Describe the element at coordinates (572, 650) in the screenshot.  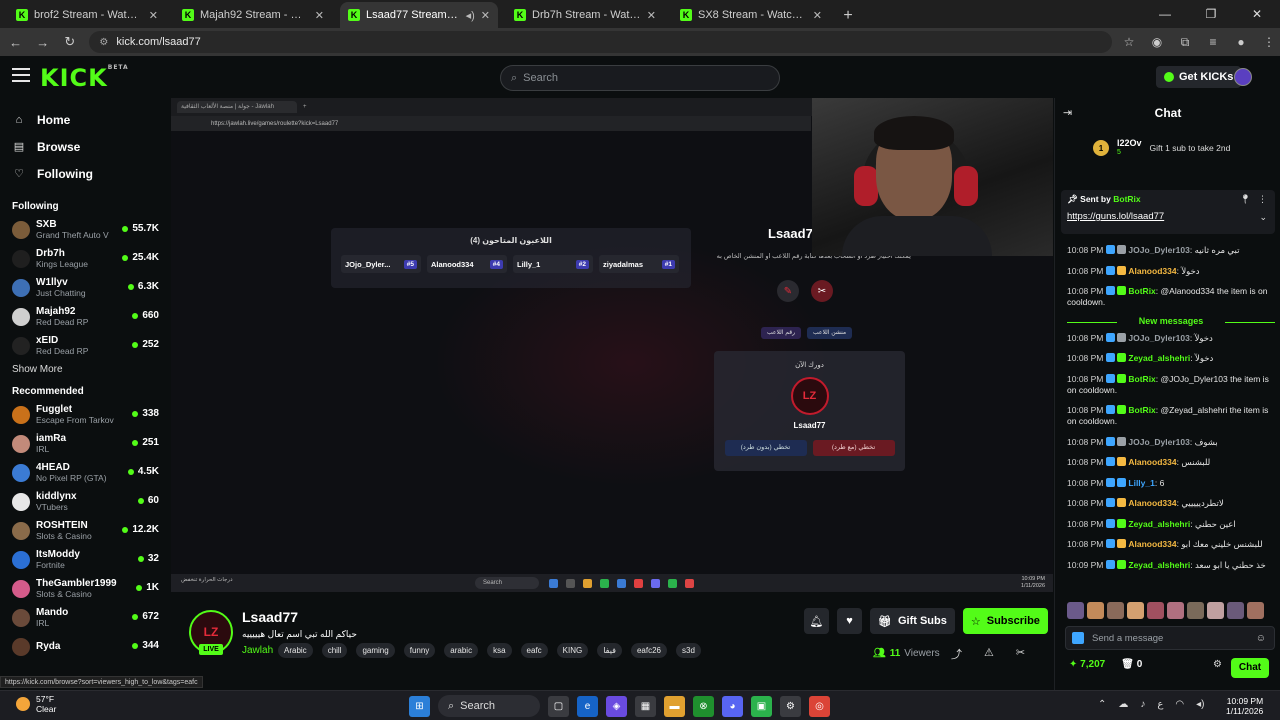
I see `stream-tag: KING` at that location.